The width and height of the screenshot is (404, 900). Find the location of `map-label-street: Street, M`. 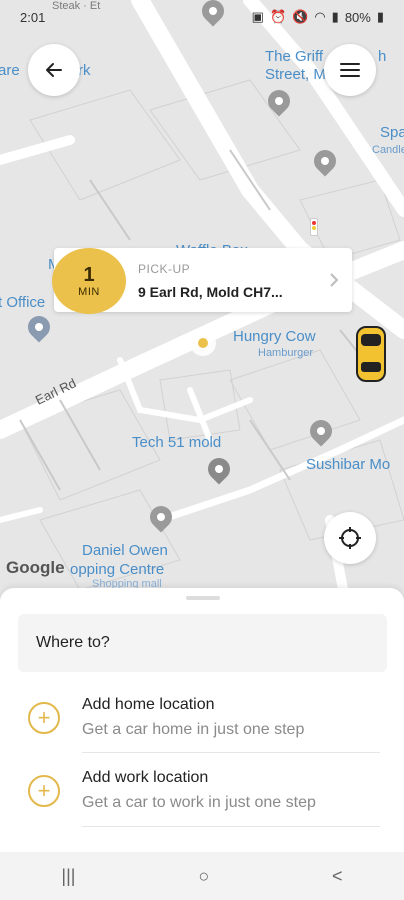

map-label-street: Street, M is located at coordinates (295, 74).